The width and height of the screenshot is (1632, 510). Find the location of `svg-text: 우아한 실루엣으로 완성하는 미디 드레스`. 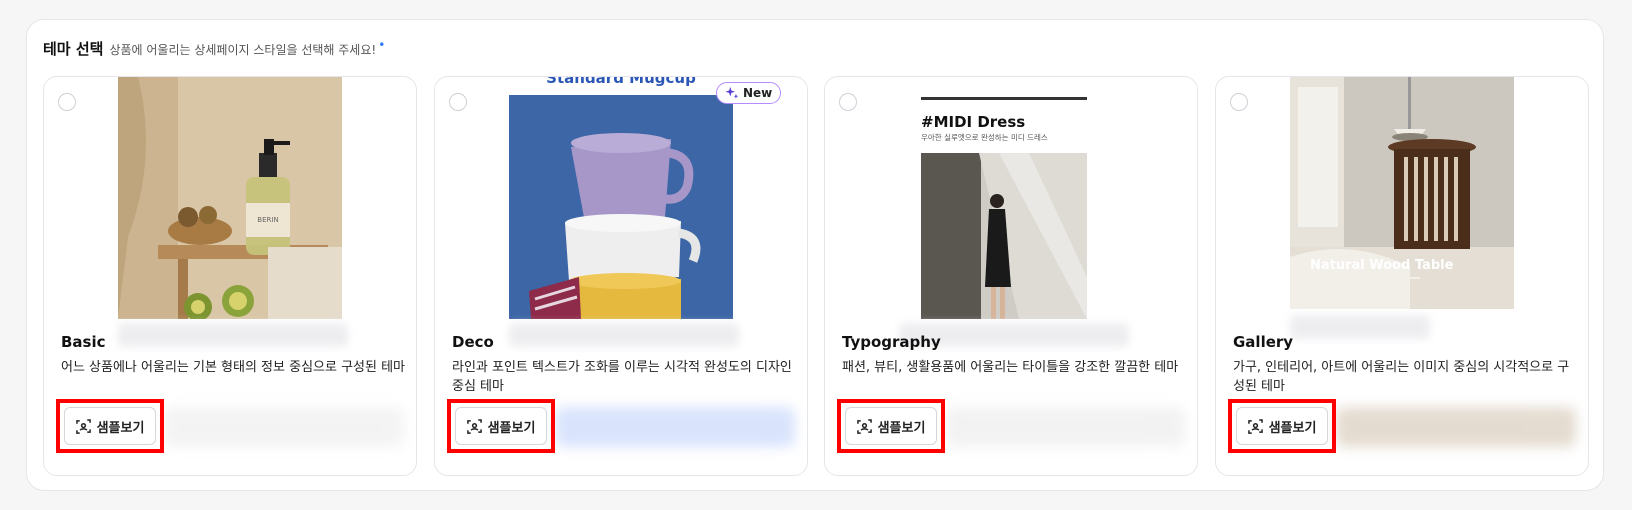

svg-text: 우아한 실루엣으로 완성하는 미디 드레스 is located at coordinates (984, 137).